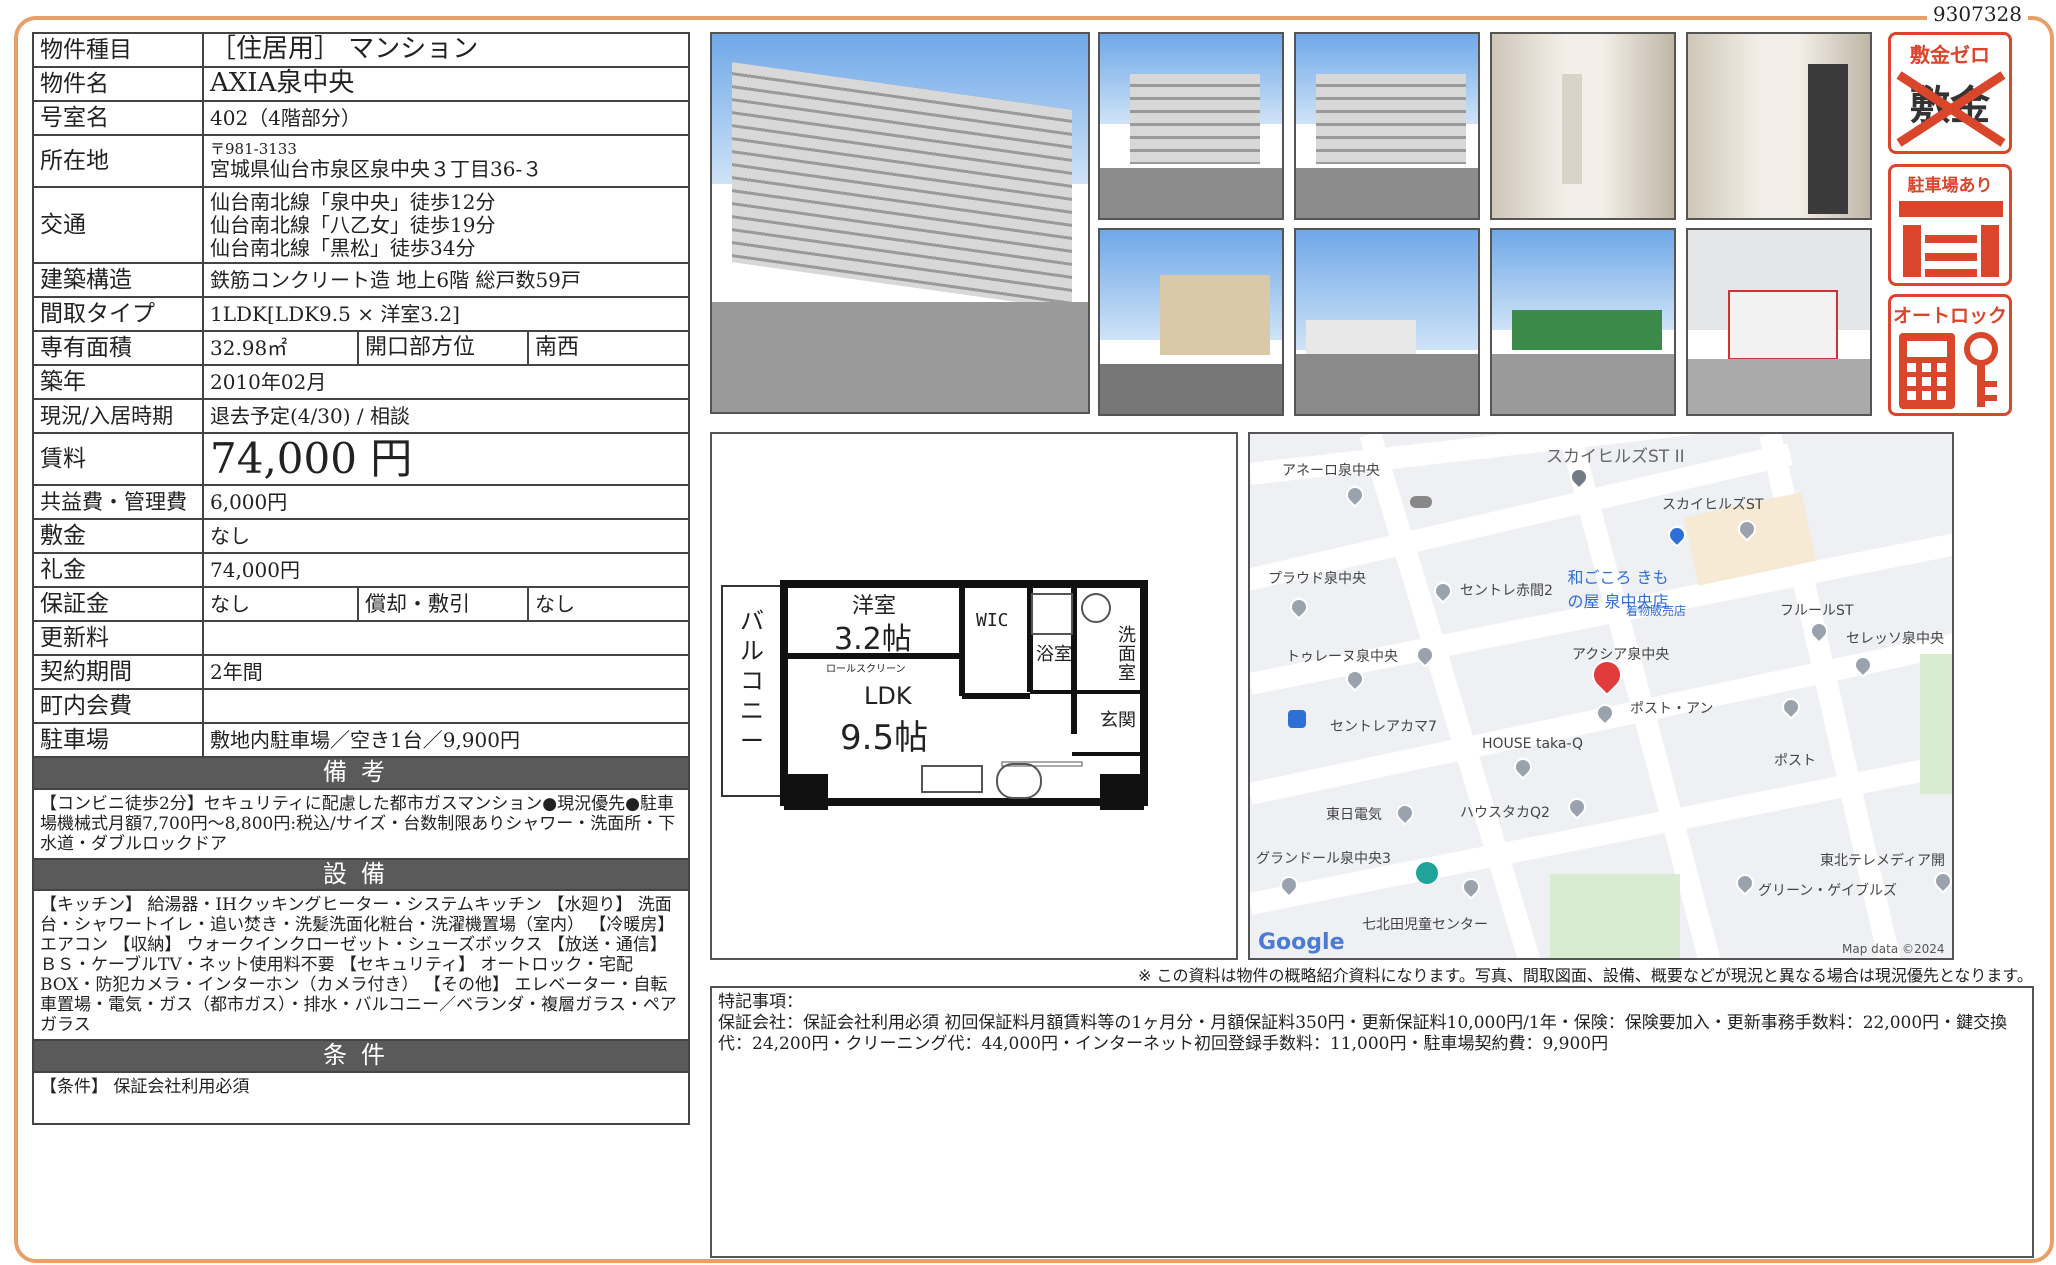  I want to click on parking-icon, so click(1951, 239).